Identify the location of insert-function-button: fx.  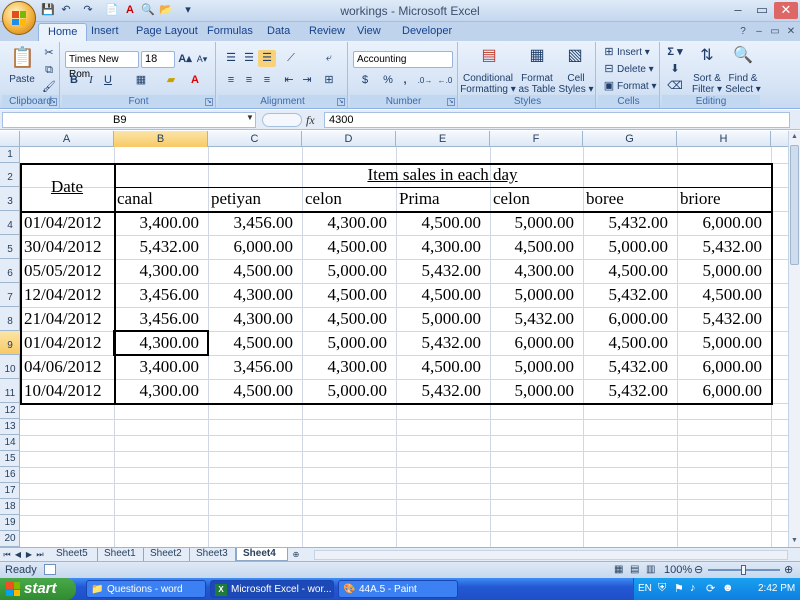
(313, 120).